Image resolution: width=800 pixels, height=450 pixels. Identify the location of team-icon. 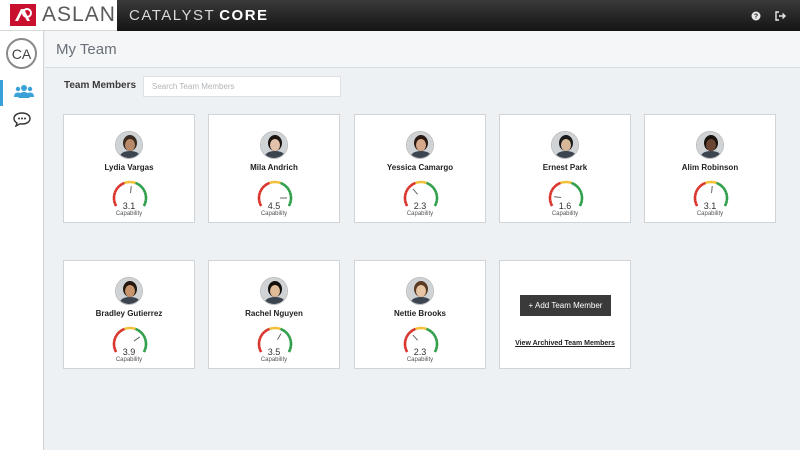
(23, 93).